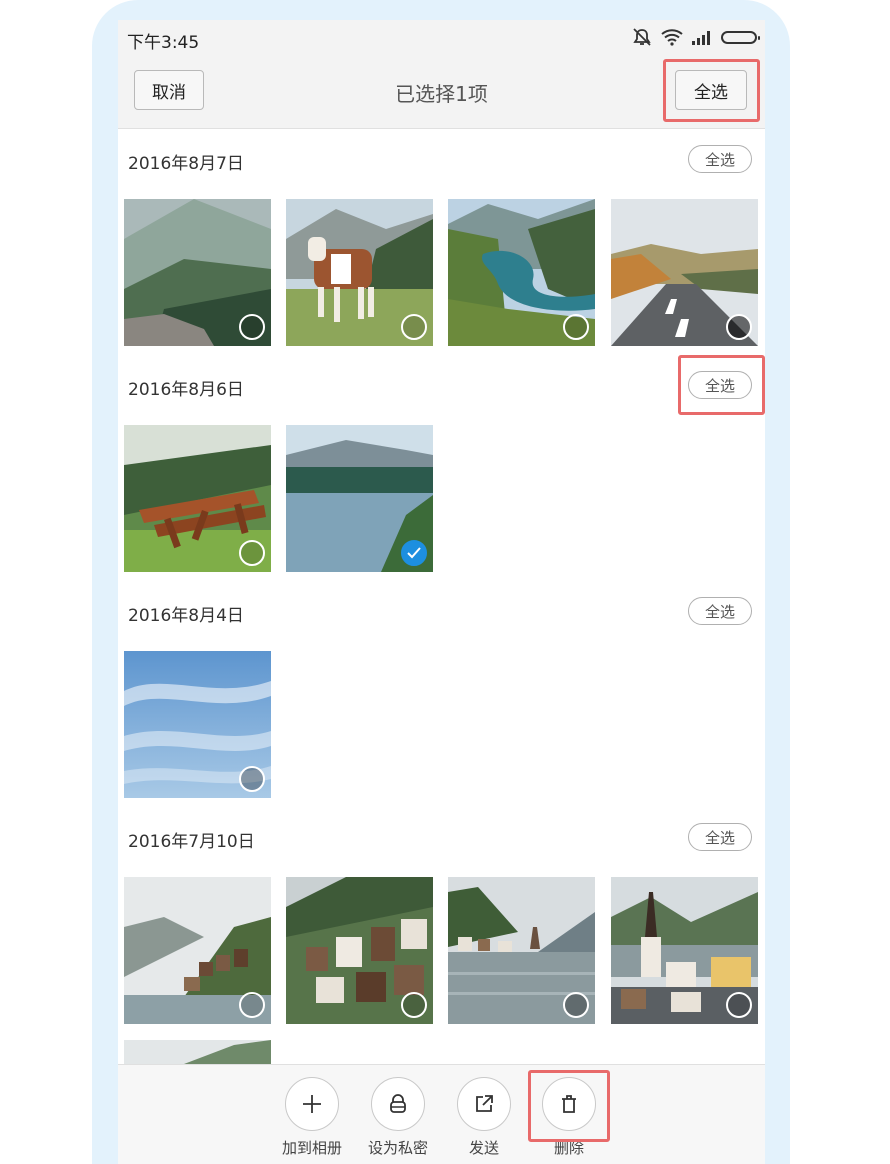  Describe the element at coordinates (721, 385) in the screenshot. I see `highlight-group-select-all` at that location.